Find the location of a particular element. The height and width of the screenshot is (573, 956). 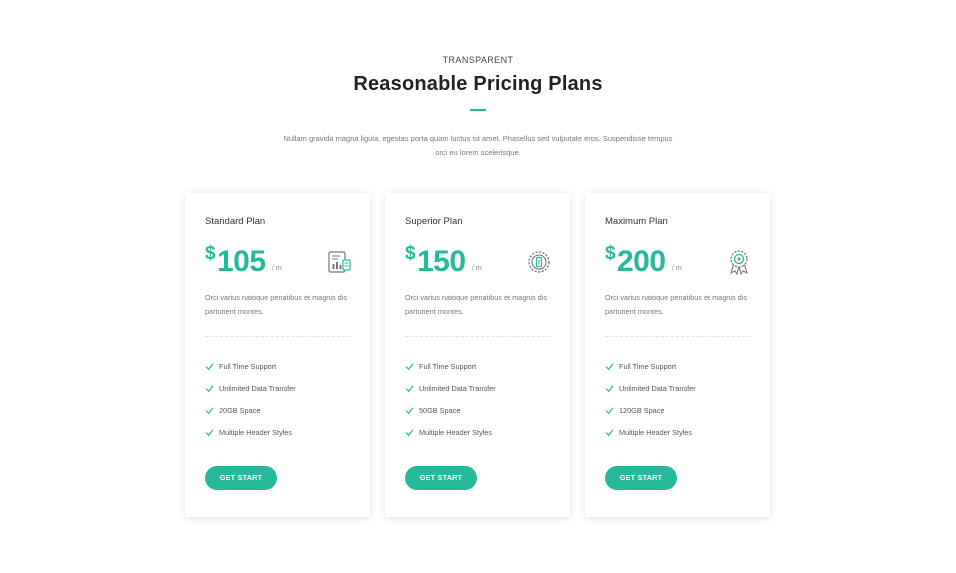

price-amount: 105 is located at coordinates (241, 261).